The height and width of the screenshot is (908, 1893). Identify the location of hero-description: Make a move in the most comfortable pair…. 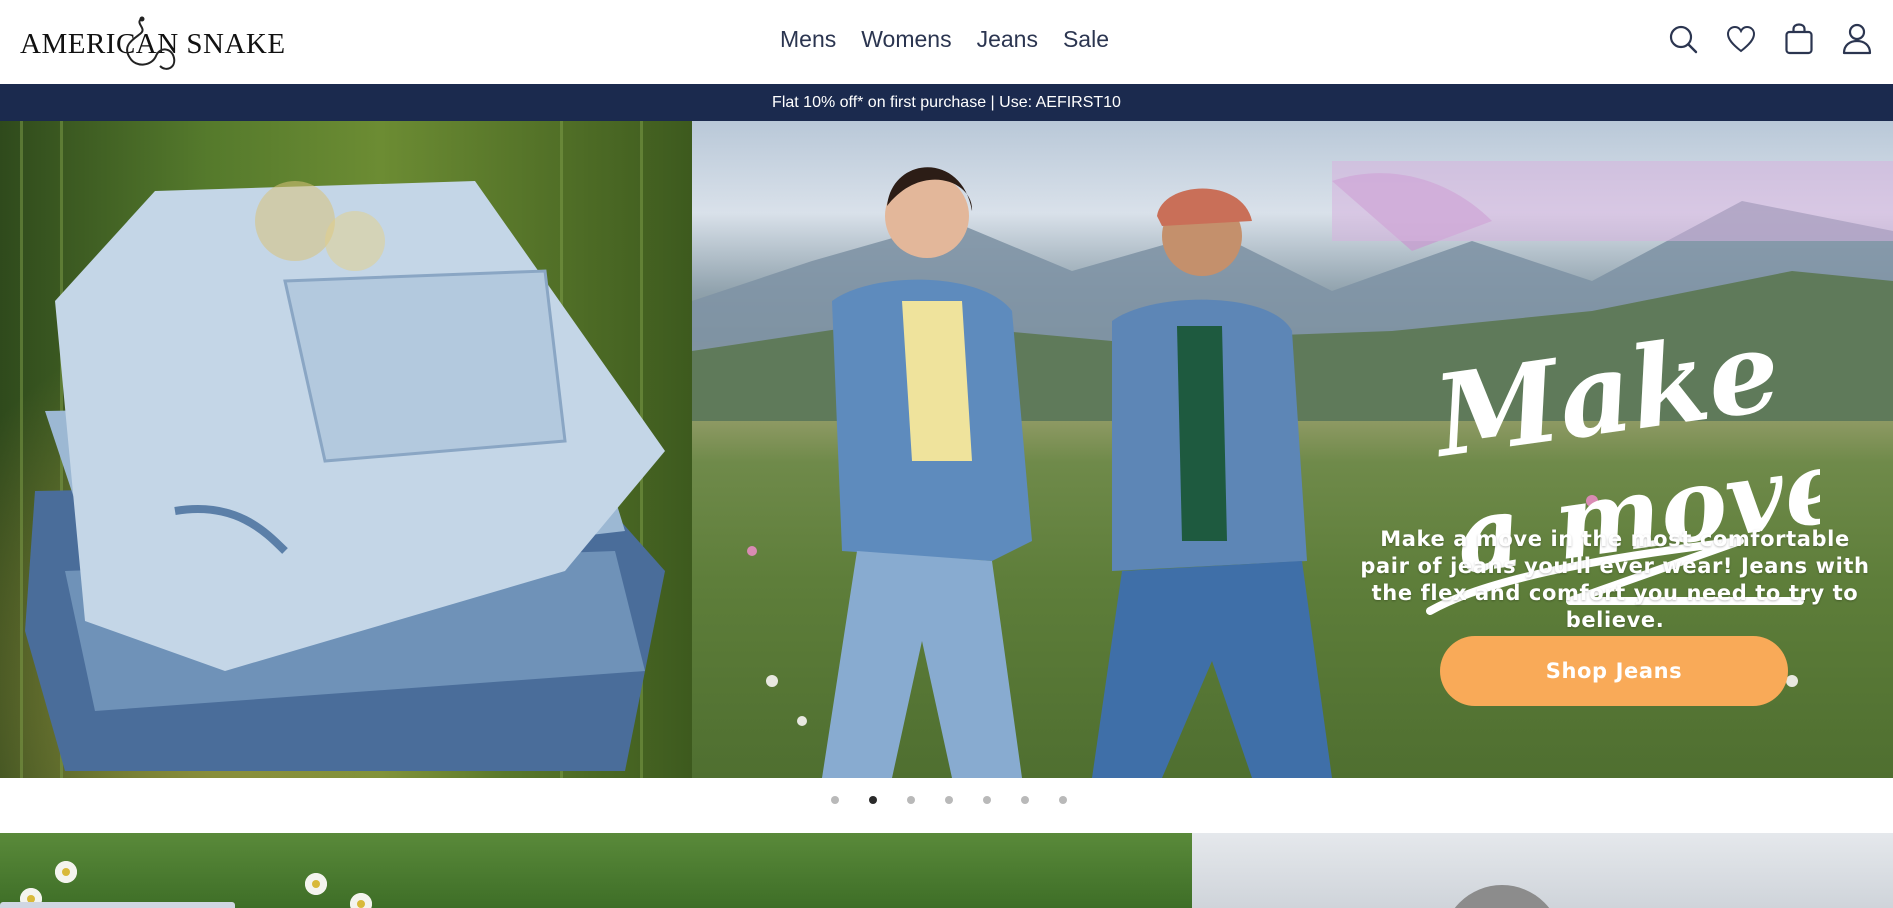
(1615, 579).